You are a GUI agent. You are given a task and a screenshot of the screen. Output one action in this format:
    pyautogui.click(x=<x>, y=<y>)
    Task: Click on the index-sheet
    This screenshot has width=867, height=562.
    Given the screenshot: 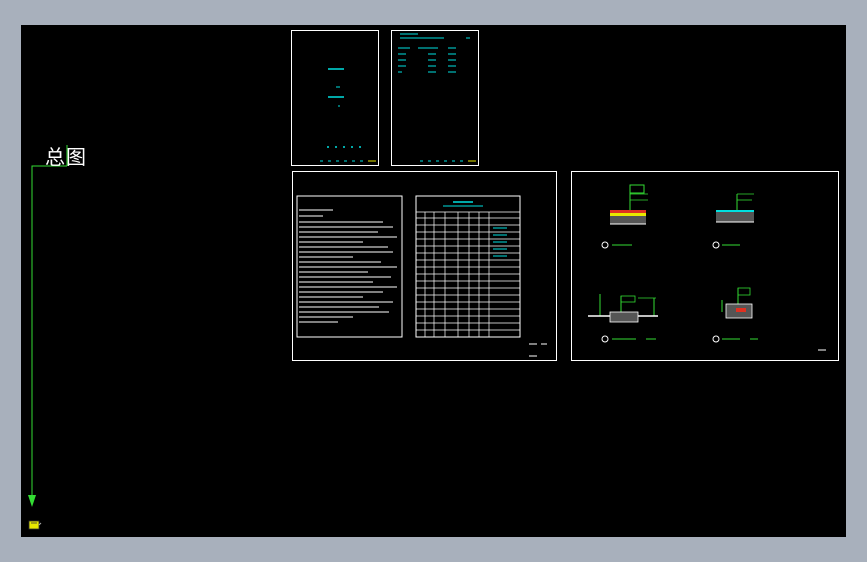 What is the action you would take?
    pyautogui.click(x=435, y=98)
    